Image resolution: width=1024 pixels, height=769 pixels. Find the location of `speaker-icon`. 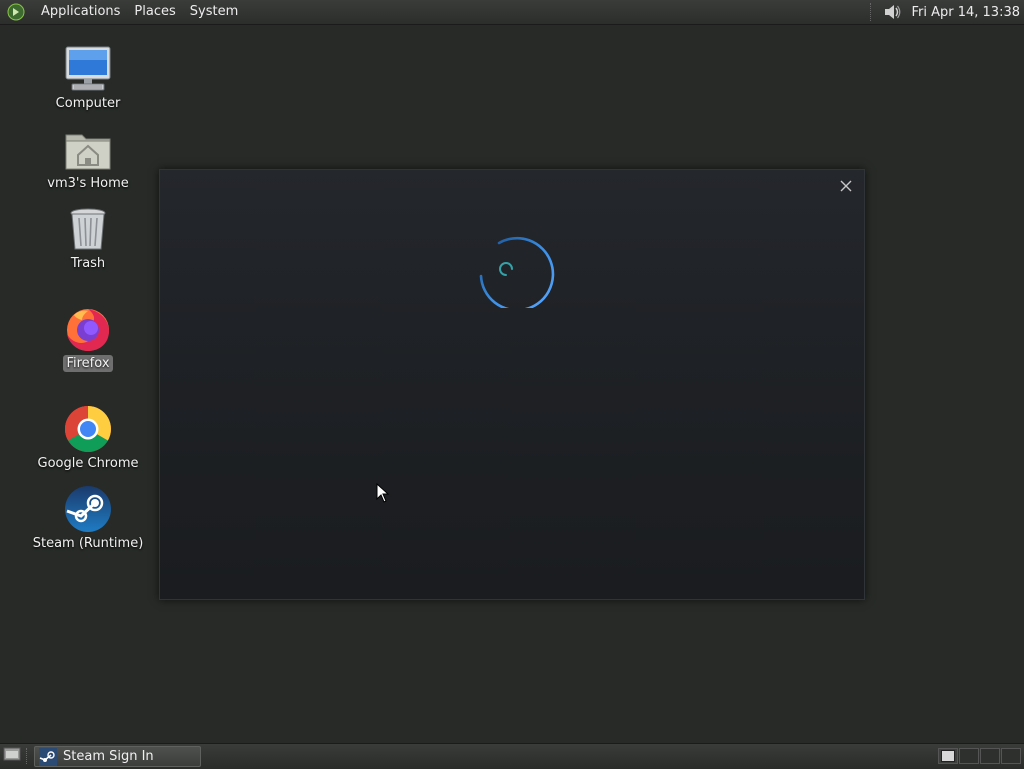

speaker-icon is located at coordinates (892, 12).